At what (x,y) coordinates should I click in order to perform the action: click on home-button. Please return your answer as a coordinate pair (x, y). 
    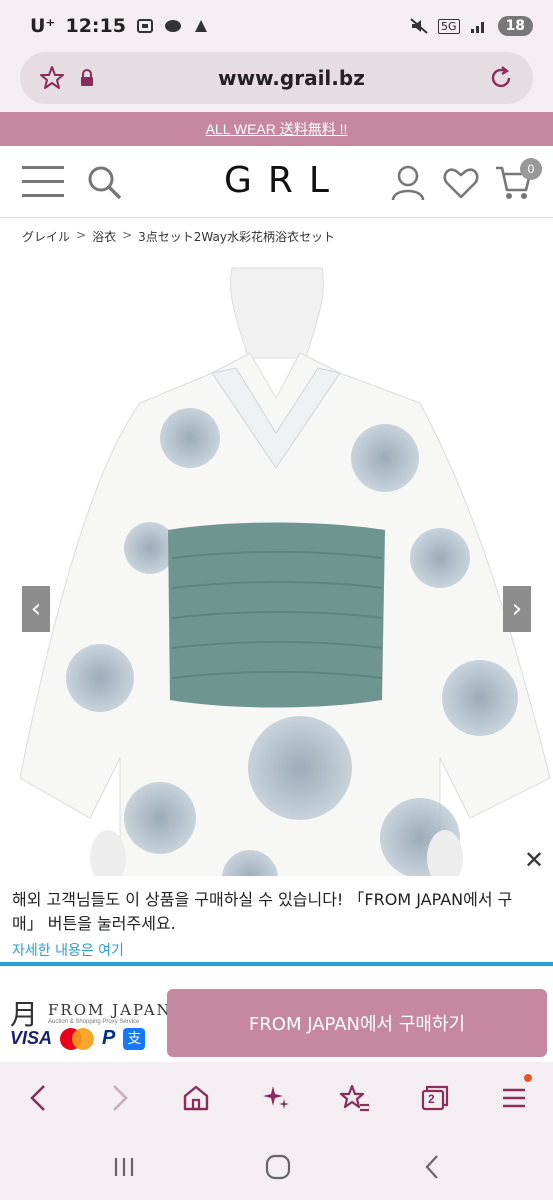
    Looking at the image, I should click on (196, 1098).